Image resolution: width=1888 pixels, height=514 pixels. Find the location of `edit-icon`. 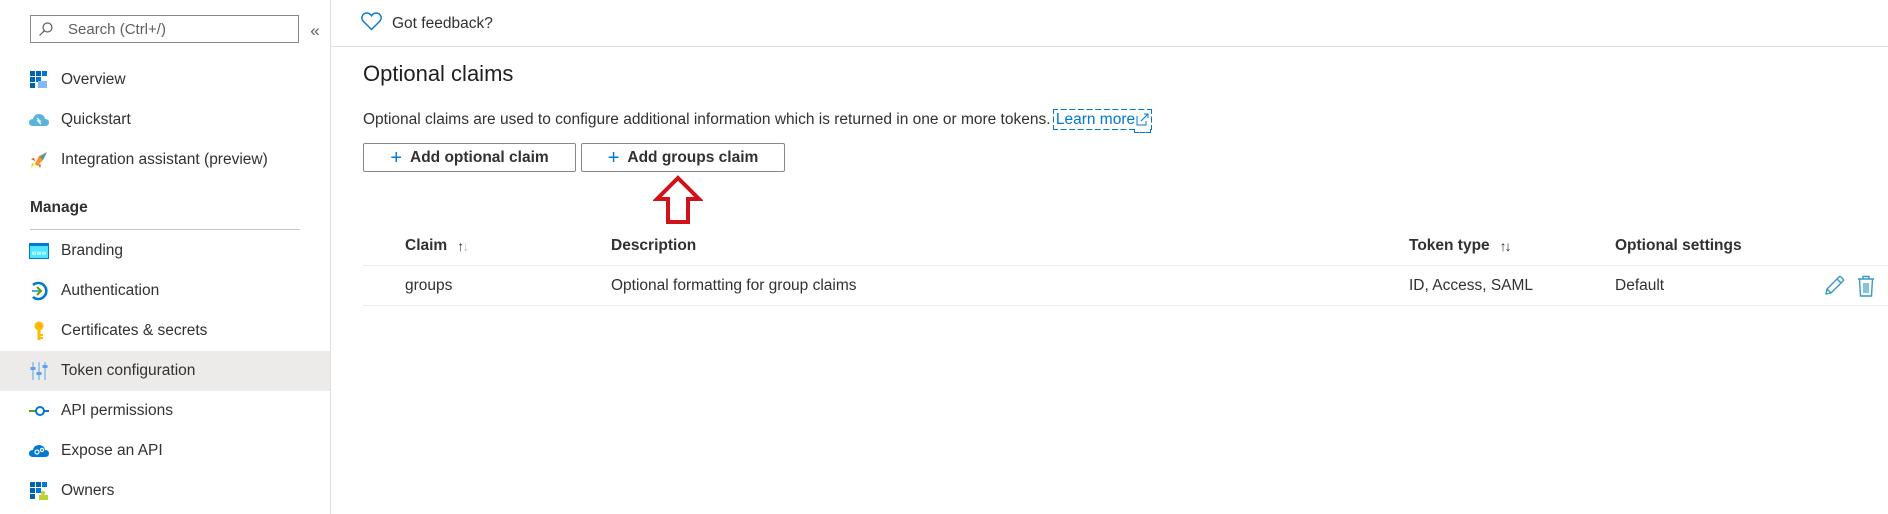

edit-icon is located at coordinates (1834, 286).